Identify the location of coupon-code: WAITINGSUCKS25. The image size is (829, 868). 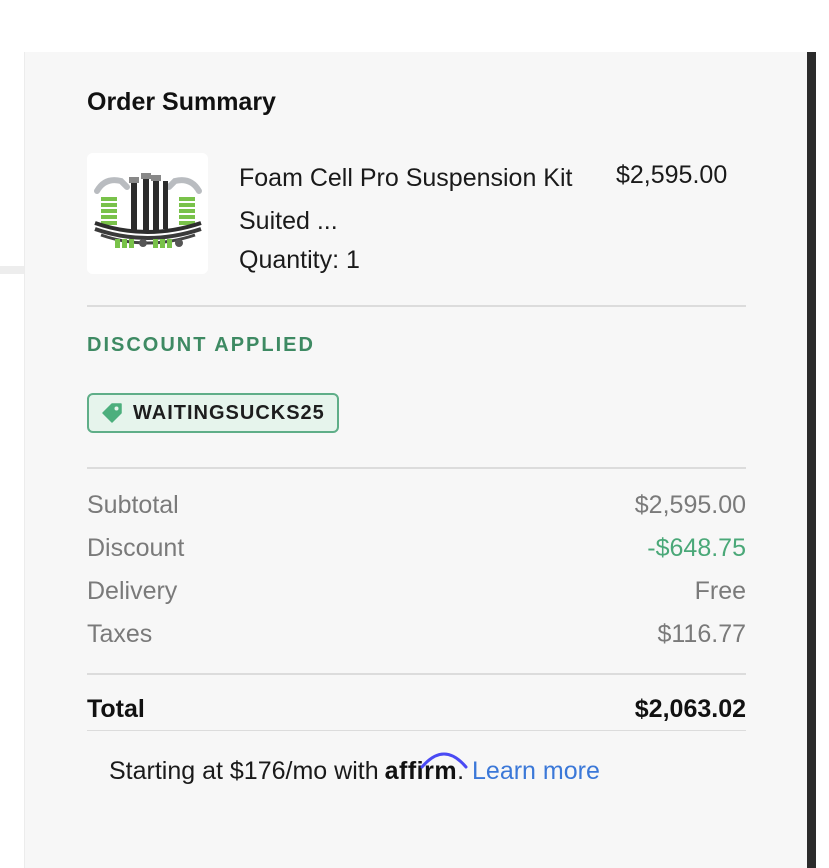
(229, 412).